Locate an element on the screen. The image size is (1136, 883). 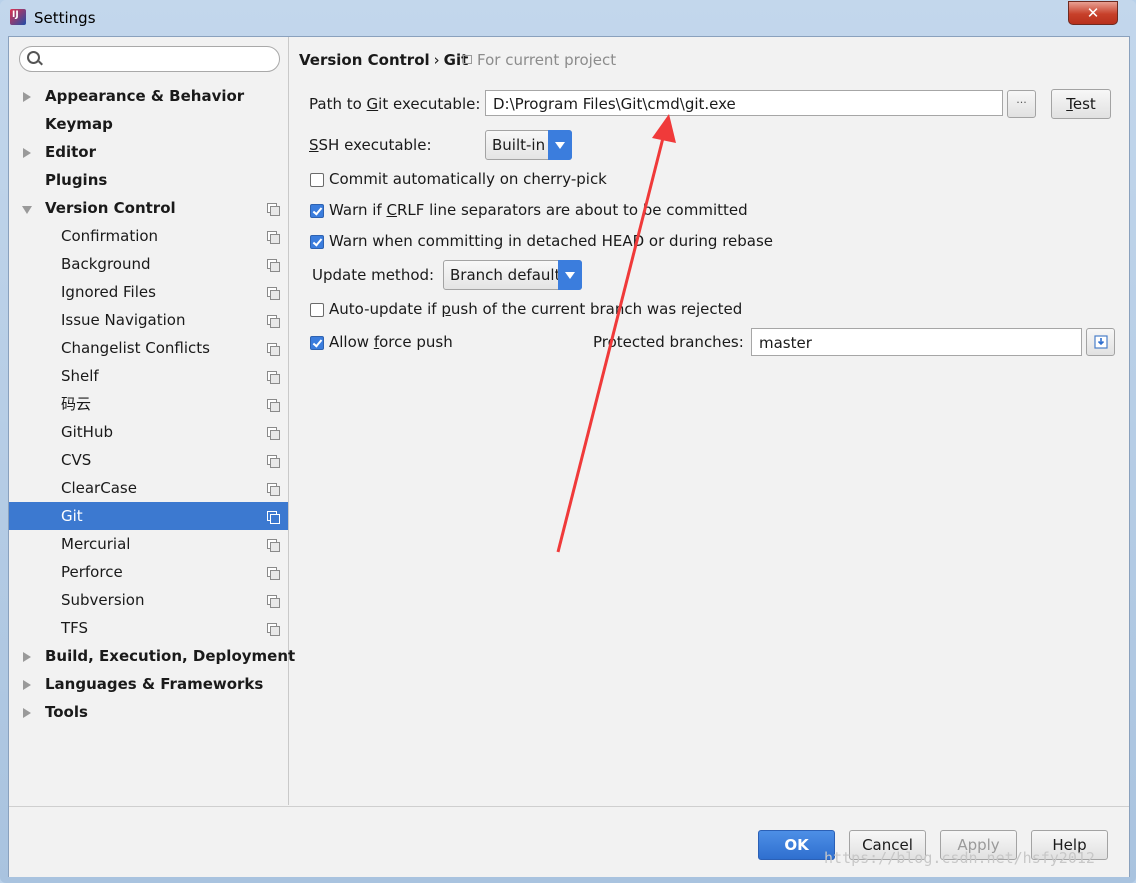
sidebar-item-label: Languages & Frameworks is located at coordinates (154, 684).